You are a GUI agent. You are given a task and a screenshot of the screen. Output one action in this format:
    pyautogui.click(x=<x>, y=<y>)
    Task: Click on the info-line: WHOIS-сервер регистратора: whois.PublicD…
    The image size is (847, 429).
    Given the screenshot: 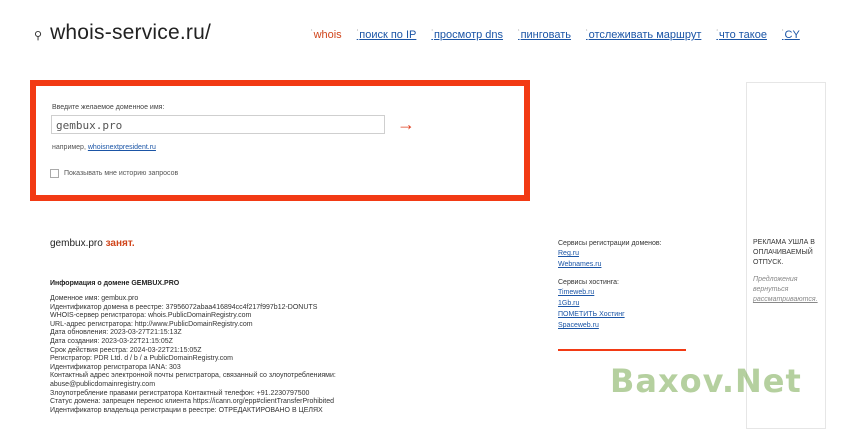 What is the action you would take?
    pyautogui.click(x=151, y=316)
    